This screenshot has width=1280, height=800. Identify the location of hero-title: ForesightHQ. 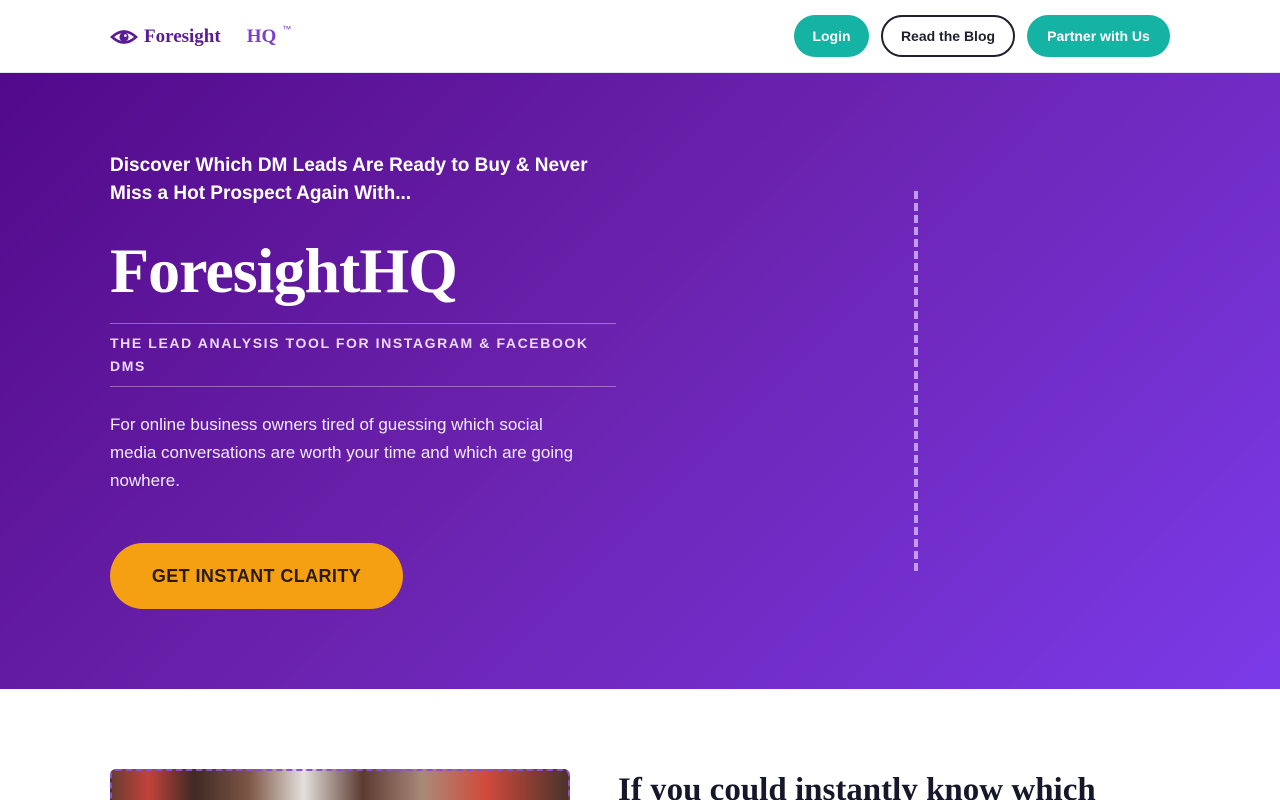
(284, 270).